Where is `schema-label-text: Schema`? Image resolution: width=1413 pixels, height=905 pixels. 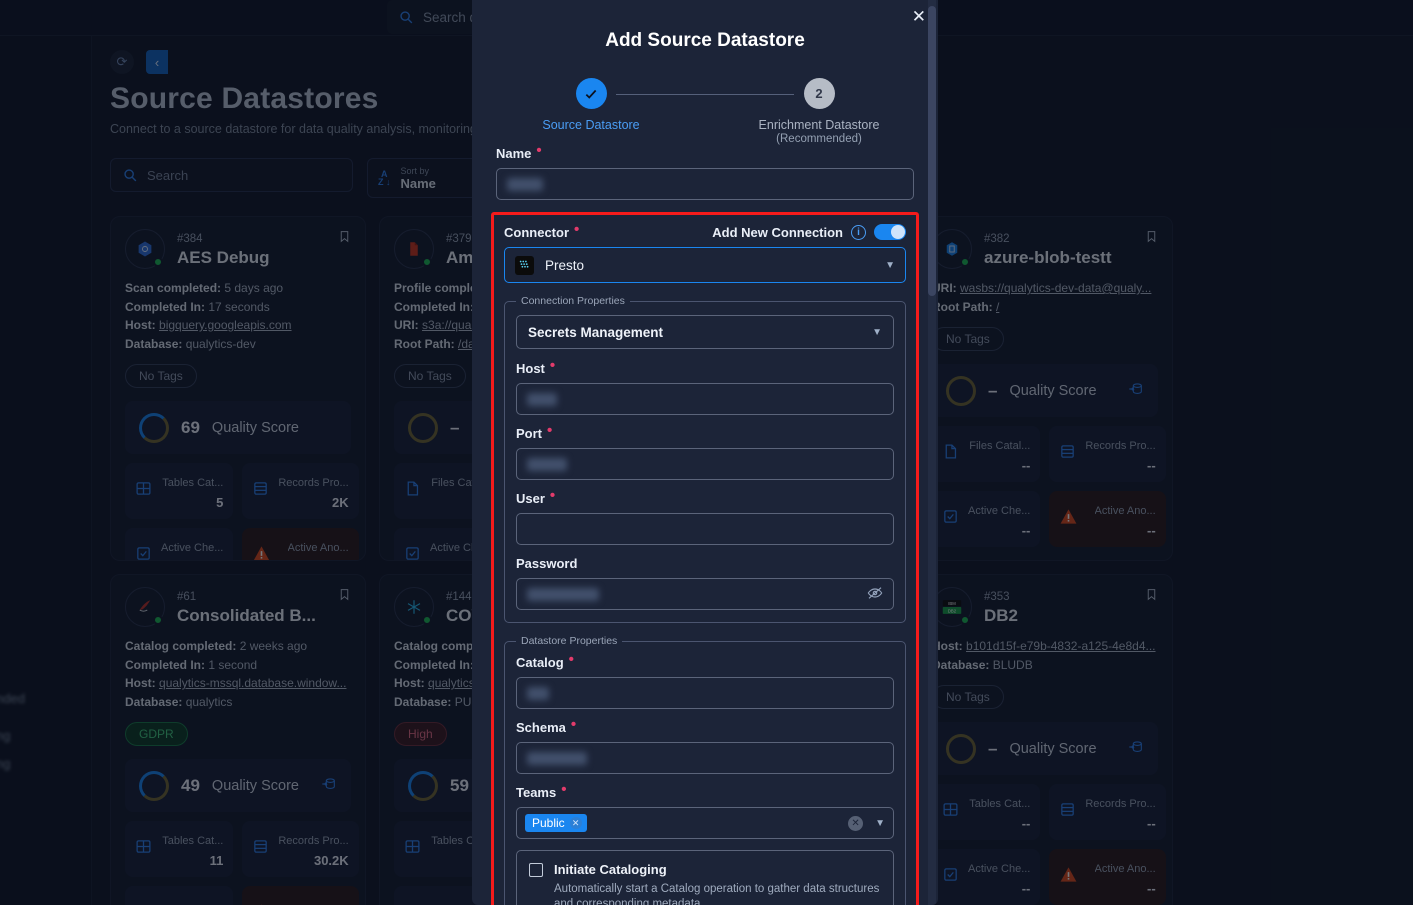
schema-label-text: Schema is located at coordinates (541, 727).